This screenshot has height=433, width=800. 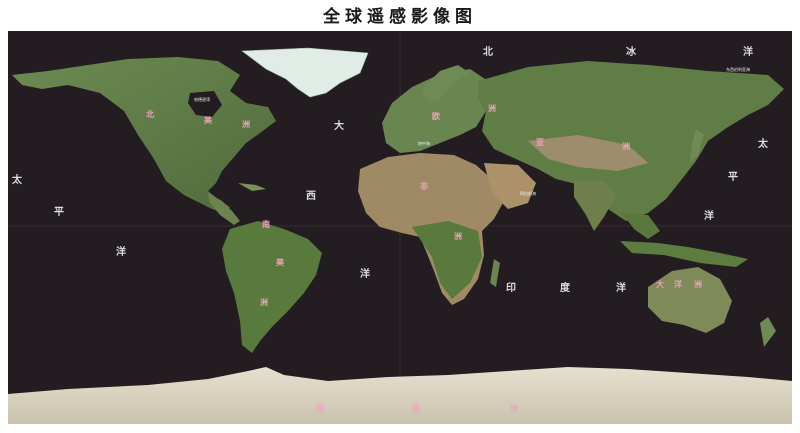 What do you see at coordinates (595, 206) in the screenshot?
I see `india-shape` at bounding box center [595, 206].